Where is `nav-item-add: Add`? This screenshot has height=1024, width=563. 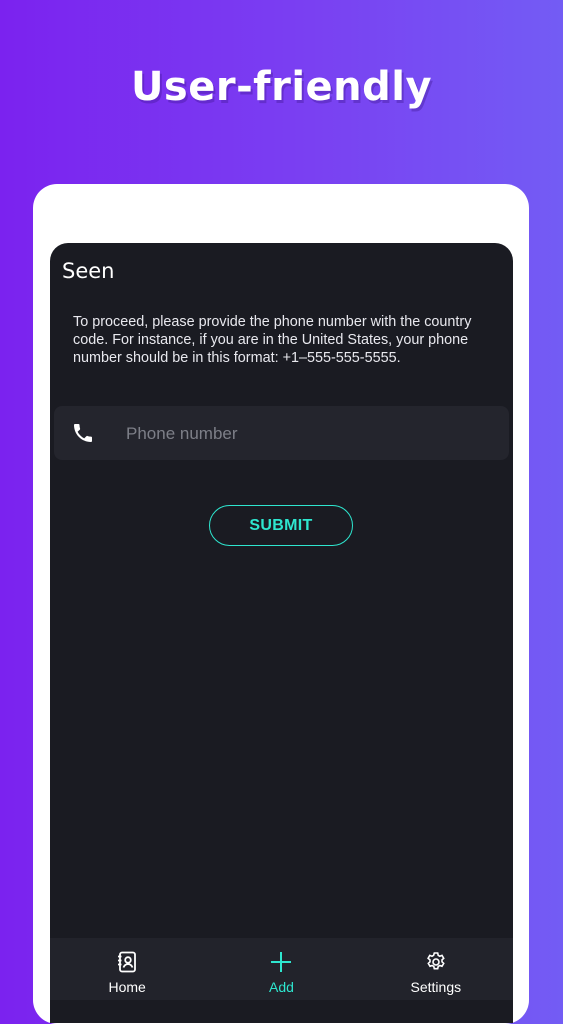 nav-item-add: Add is located at coordinates (281, 969).